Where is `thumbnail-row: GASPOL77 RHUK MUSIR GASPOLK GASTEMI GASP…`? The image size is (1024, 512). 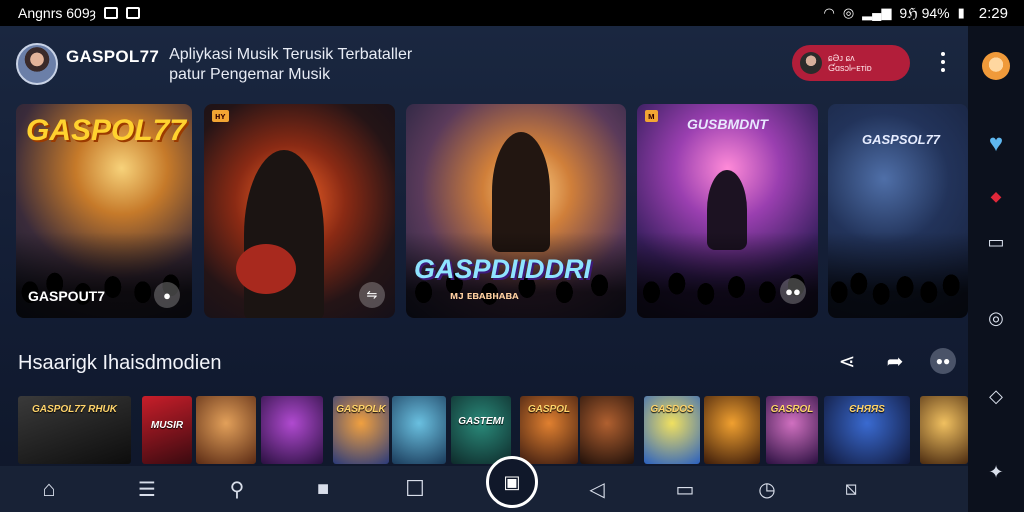 thumbnail-row: GASPOL77 RHUK MUSIR GASPOLK GASTEMI GASP… is located at coordinates (493, 430).